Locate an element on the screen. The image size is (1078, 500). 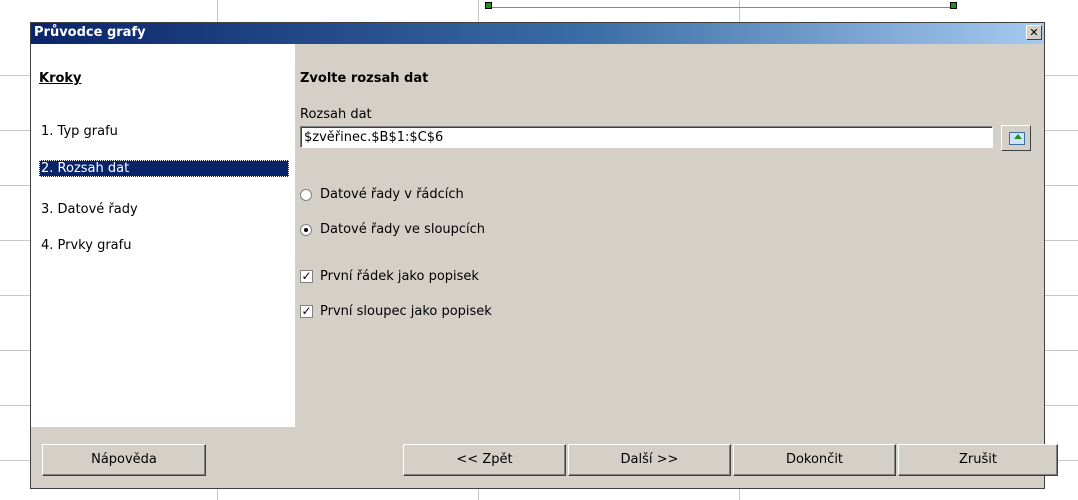
checkbox-first-row-label: ✓ První řádek jako popisek is located at coordinates (389, 276).